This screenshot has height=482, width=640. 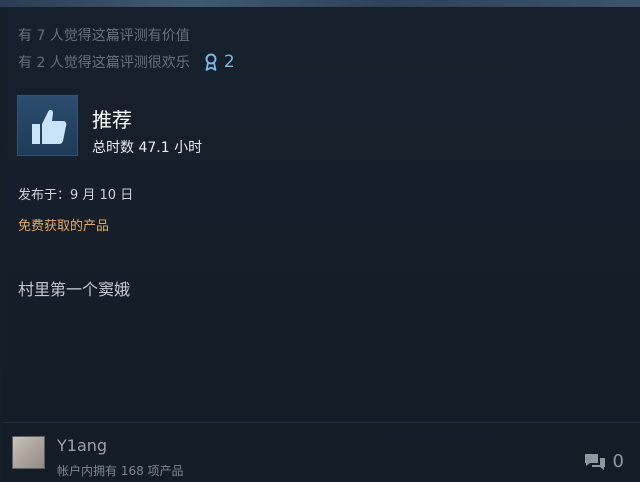 What do you see at coordinates (104, 63) in the screenshot?
I see `funny-count-text: 有 2 人觉得这篇评测很欢乐` at bounding box center [104, 63].